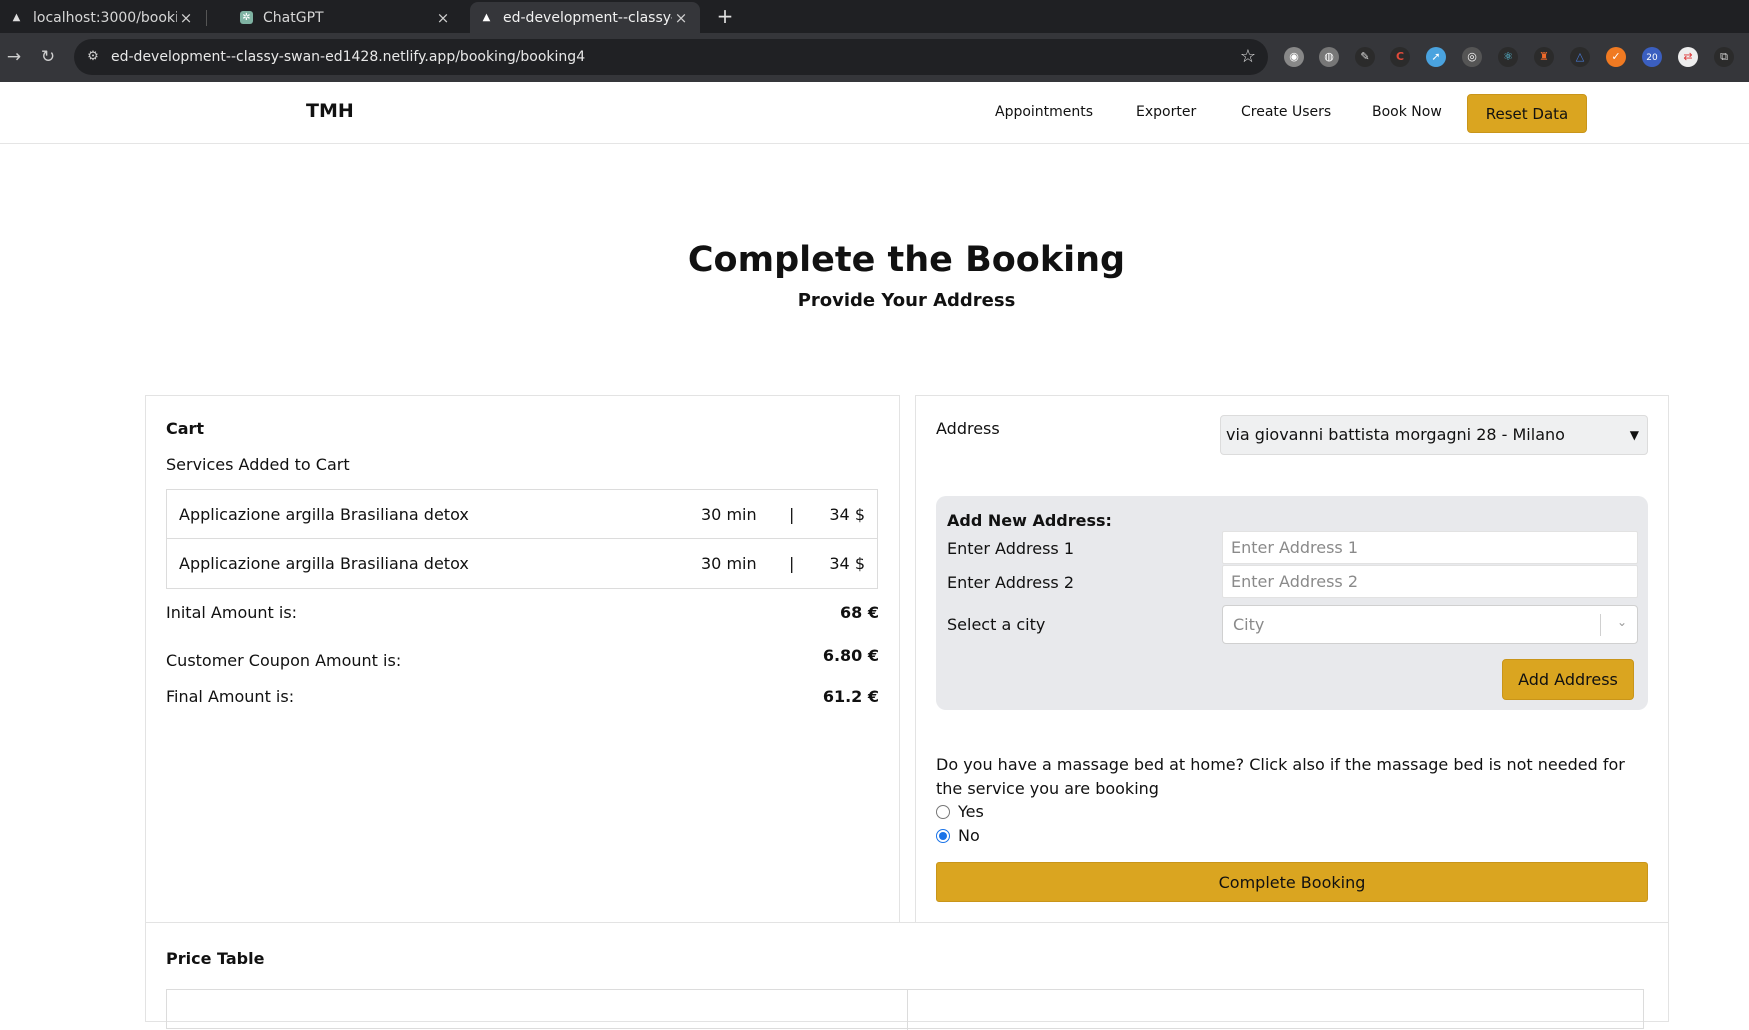 This screenshot has height=1030, width=1749. Describe the element at coordinates (1029, 520) in the screenshot. I see `new-address-title: Add New Address:` at that location.